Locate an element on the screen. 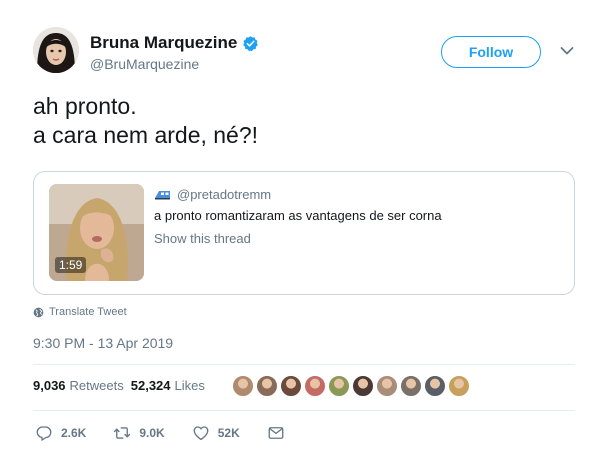  engagement-stats: 9,036 Retweets 52,324 Likes is located at coordinates (119, 385).